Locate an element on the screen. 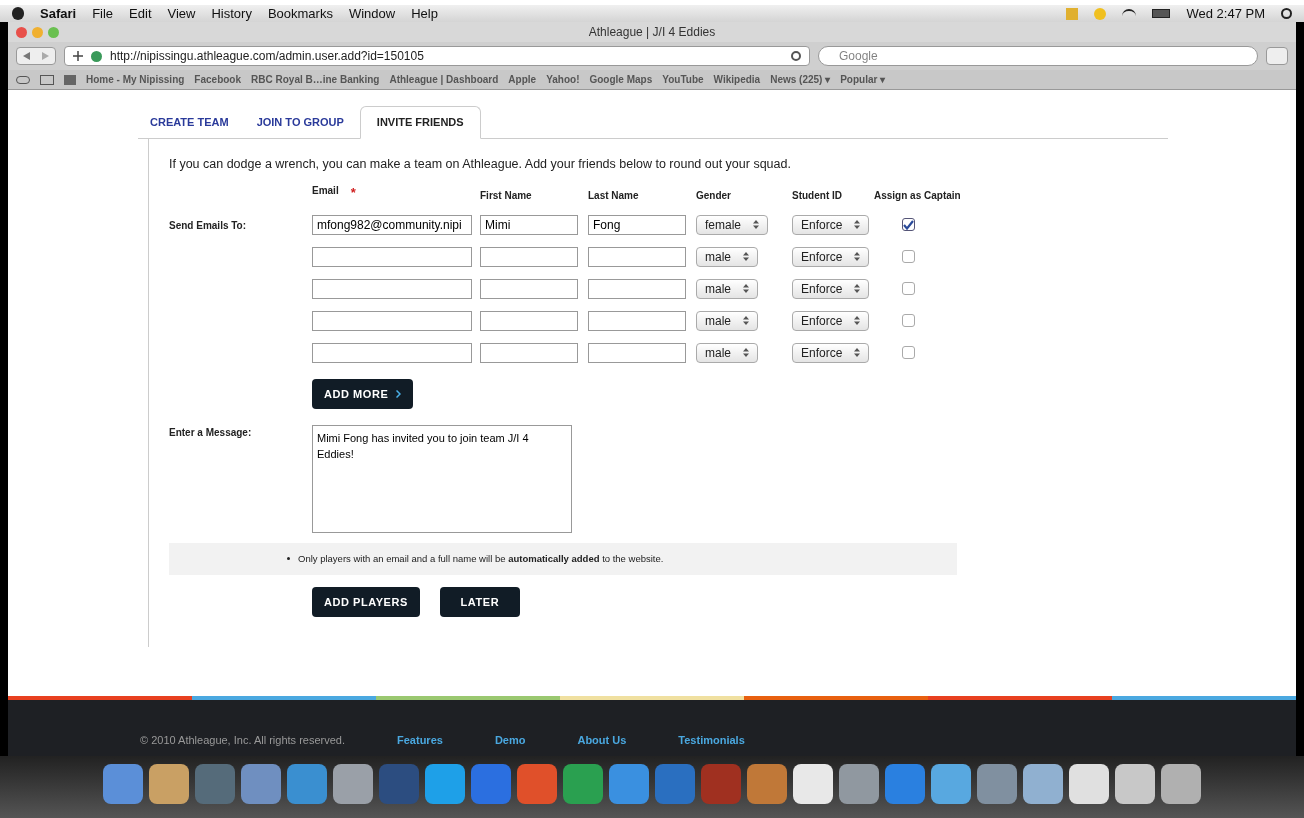 The height and width of the screenshot is (818, 1304). required-mark: * is located at coordinates (353, 193).